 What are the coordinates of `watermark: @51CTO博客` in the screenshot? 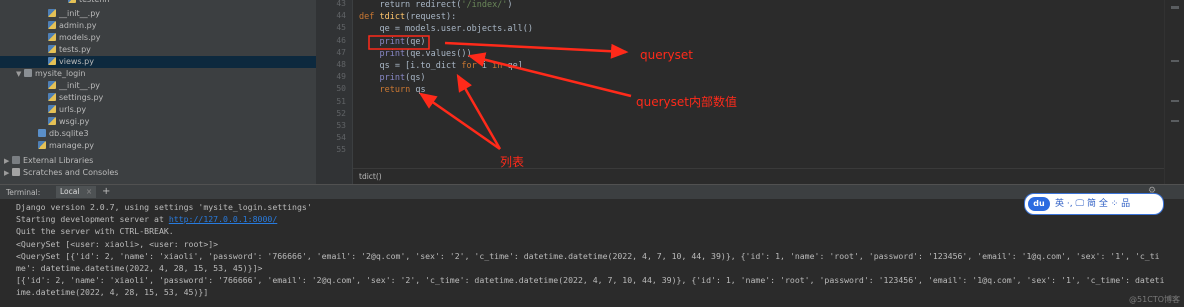 It's located at (1154, 299).